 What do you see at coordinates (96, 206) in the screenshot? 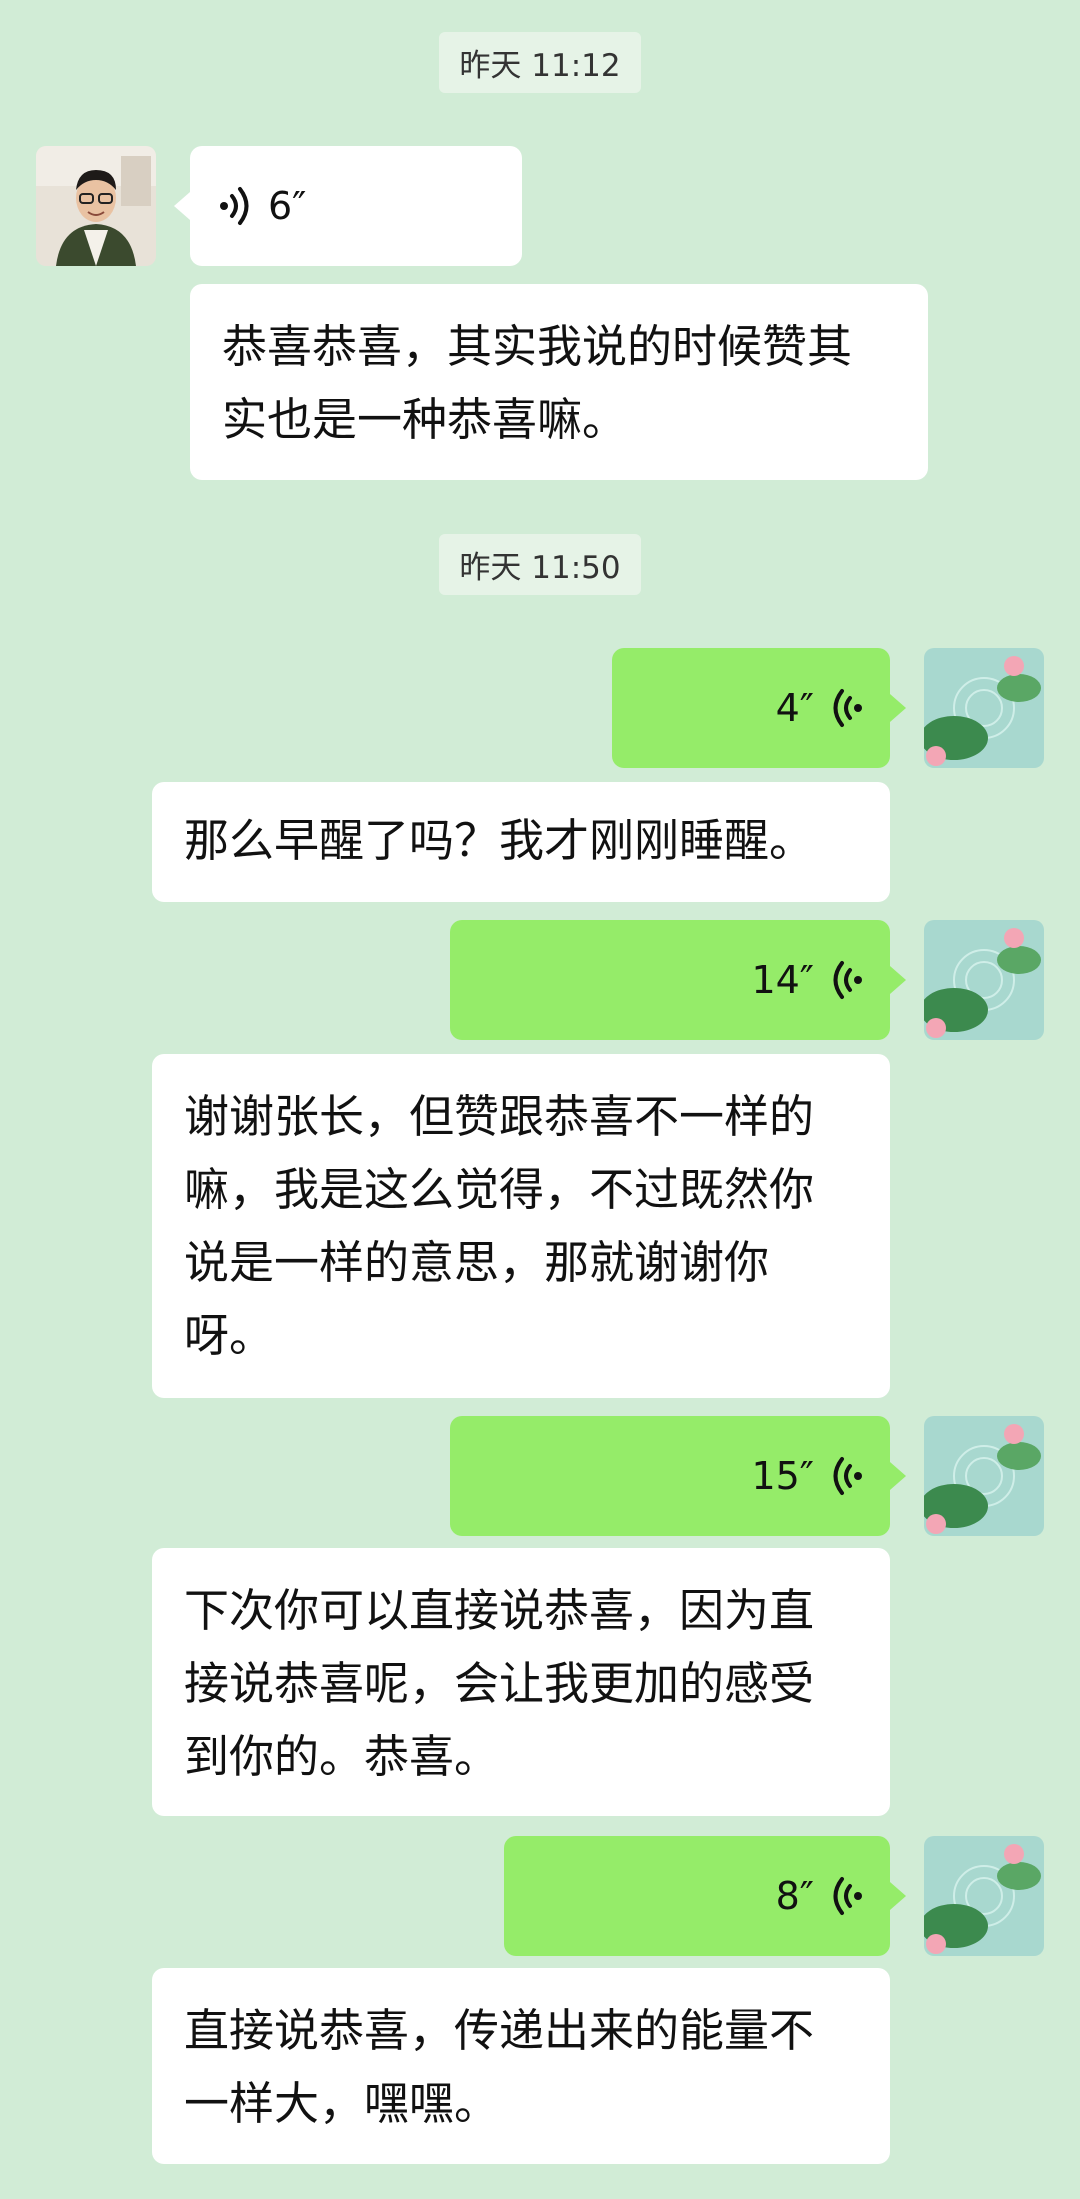
I see `contact-avatar` at bounding box center [96, 206].